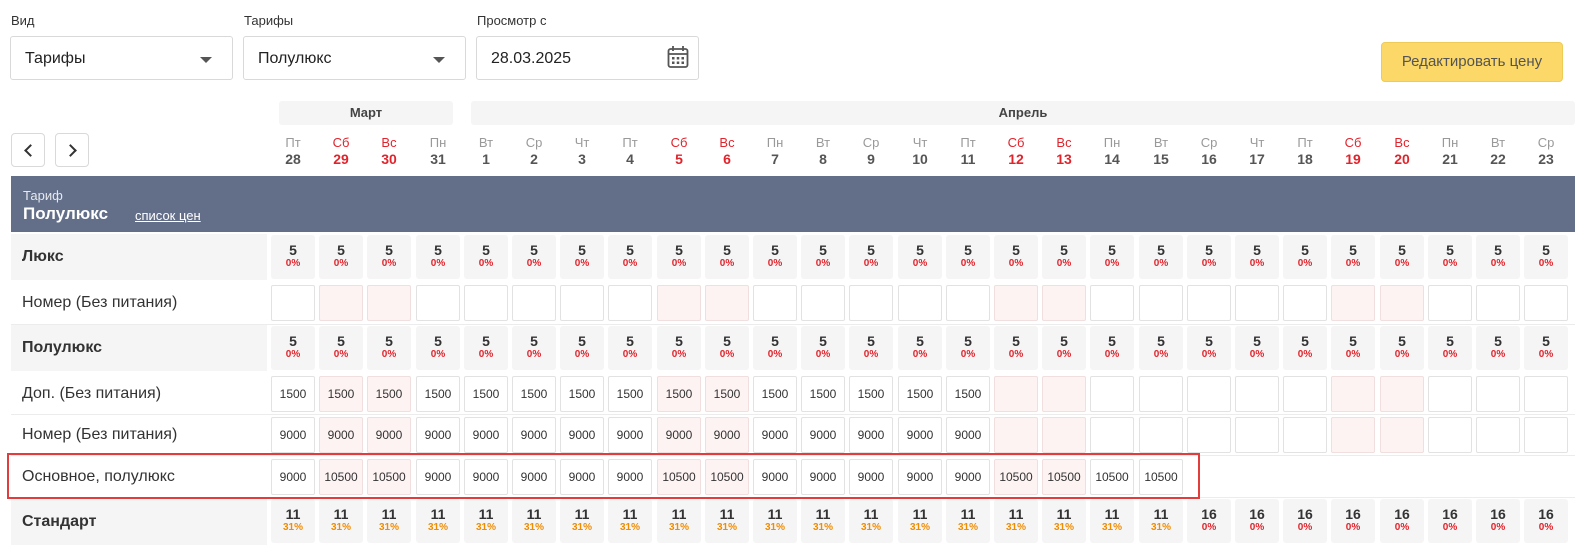  Describe the element at coordinates (28, 150) in the screenshot. I see `prev-period-button` at that location.